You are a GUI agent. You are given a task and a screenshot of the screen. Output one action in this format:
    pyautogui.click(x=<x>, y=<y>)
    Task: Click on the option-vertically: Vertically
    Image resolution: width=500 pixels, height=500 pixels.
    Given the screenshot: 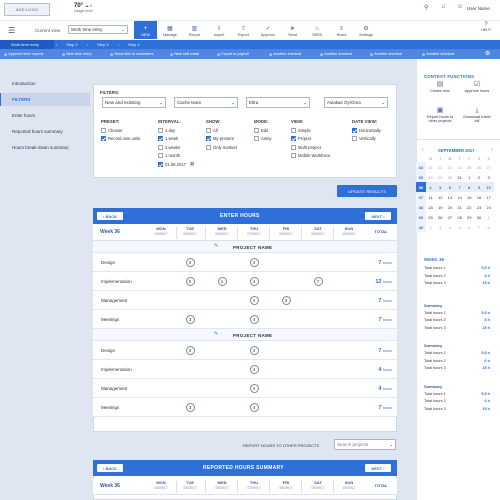 What is the action you would take?
    pyautogui.click(x=364, y=139)
    